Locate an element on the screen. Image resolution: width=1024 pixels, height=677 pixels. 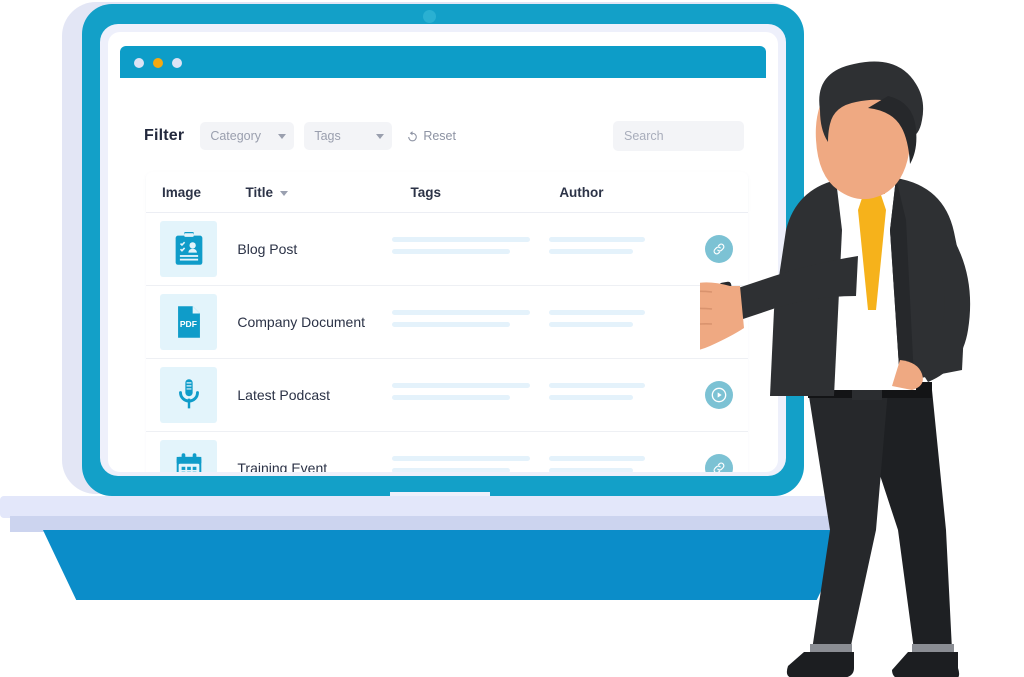
table-row: Blog Post is located at coordinates (447, 249).